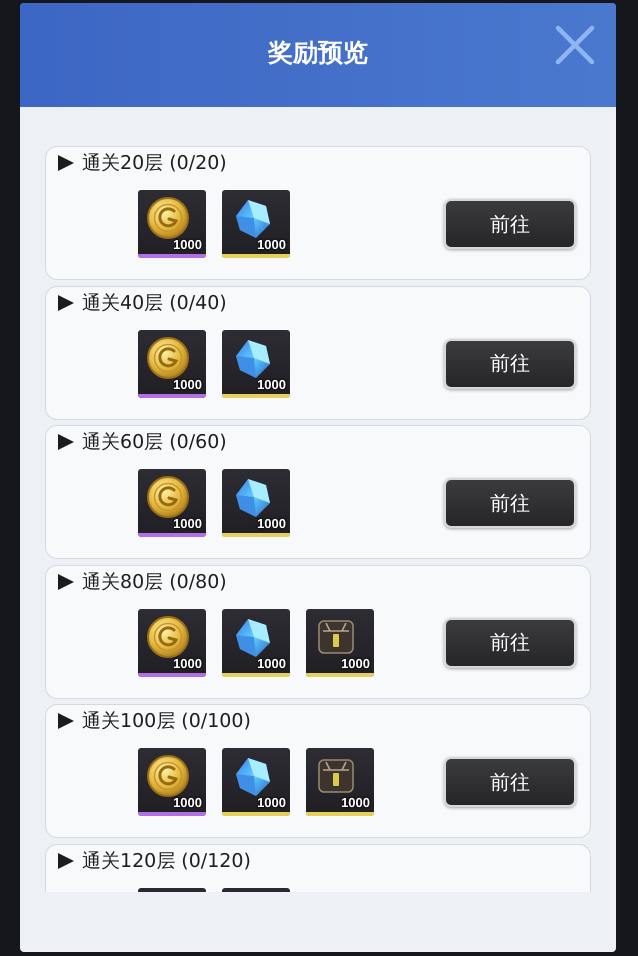 The image size is (638, 956). I want to click on task-title: 通关40层 (0/40), so click(154, 302).